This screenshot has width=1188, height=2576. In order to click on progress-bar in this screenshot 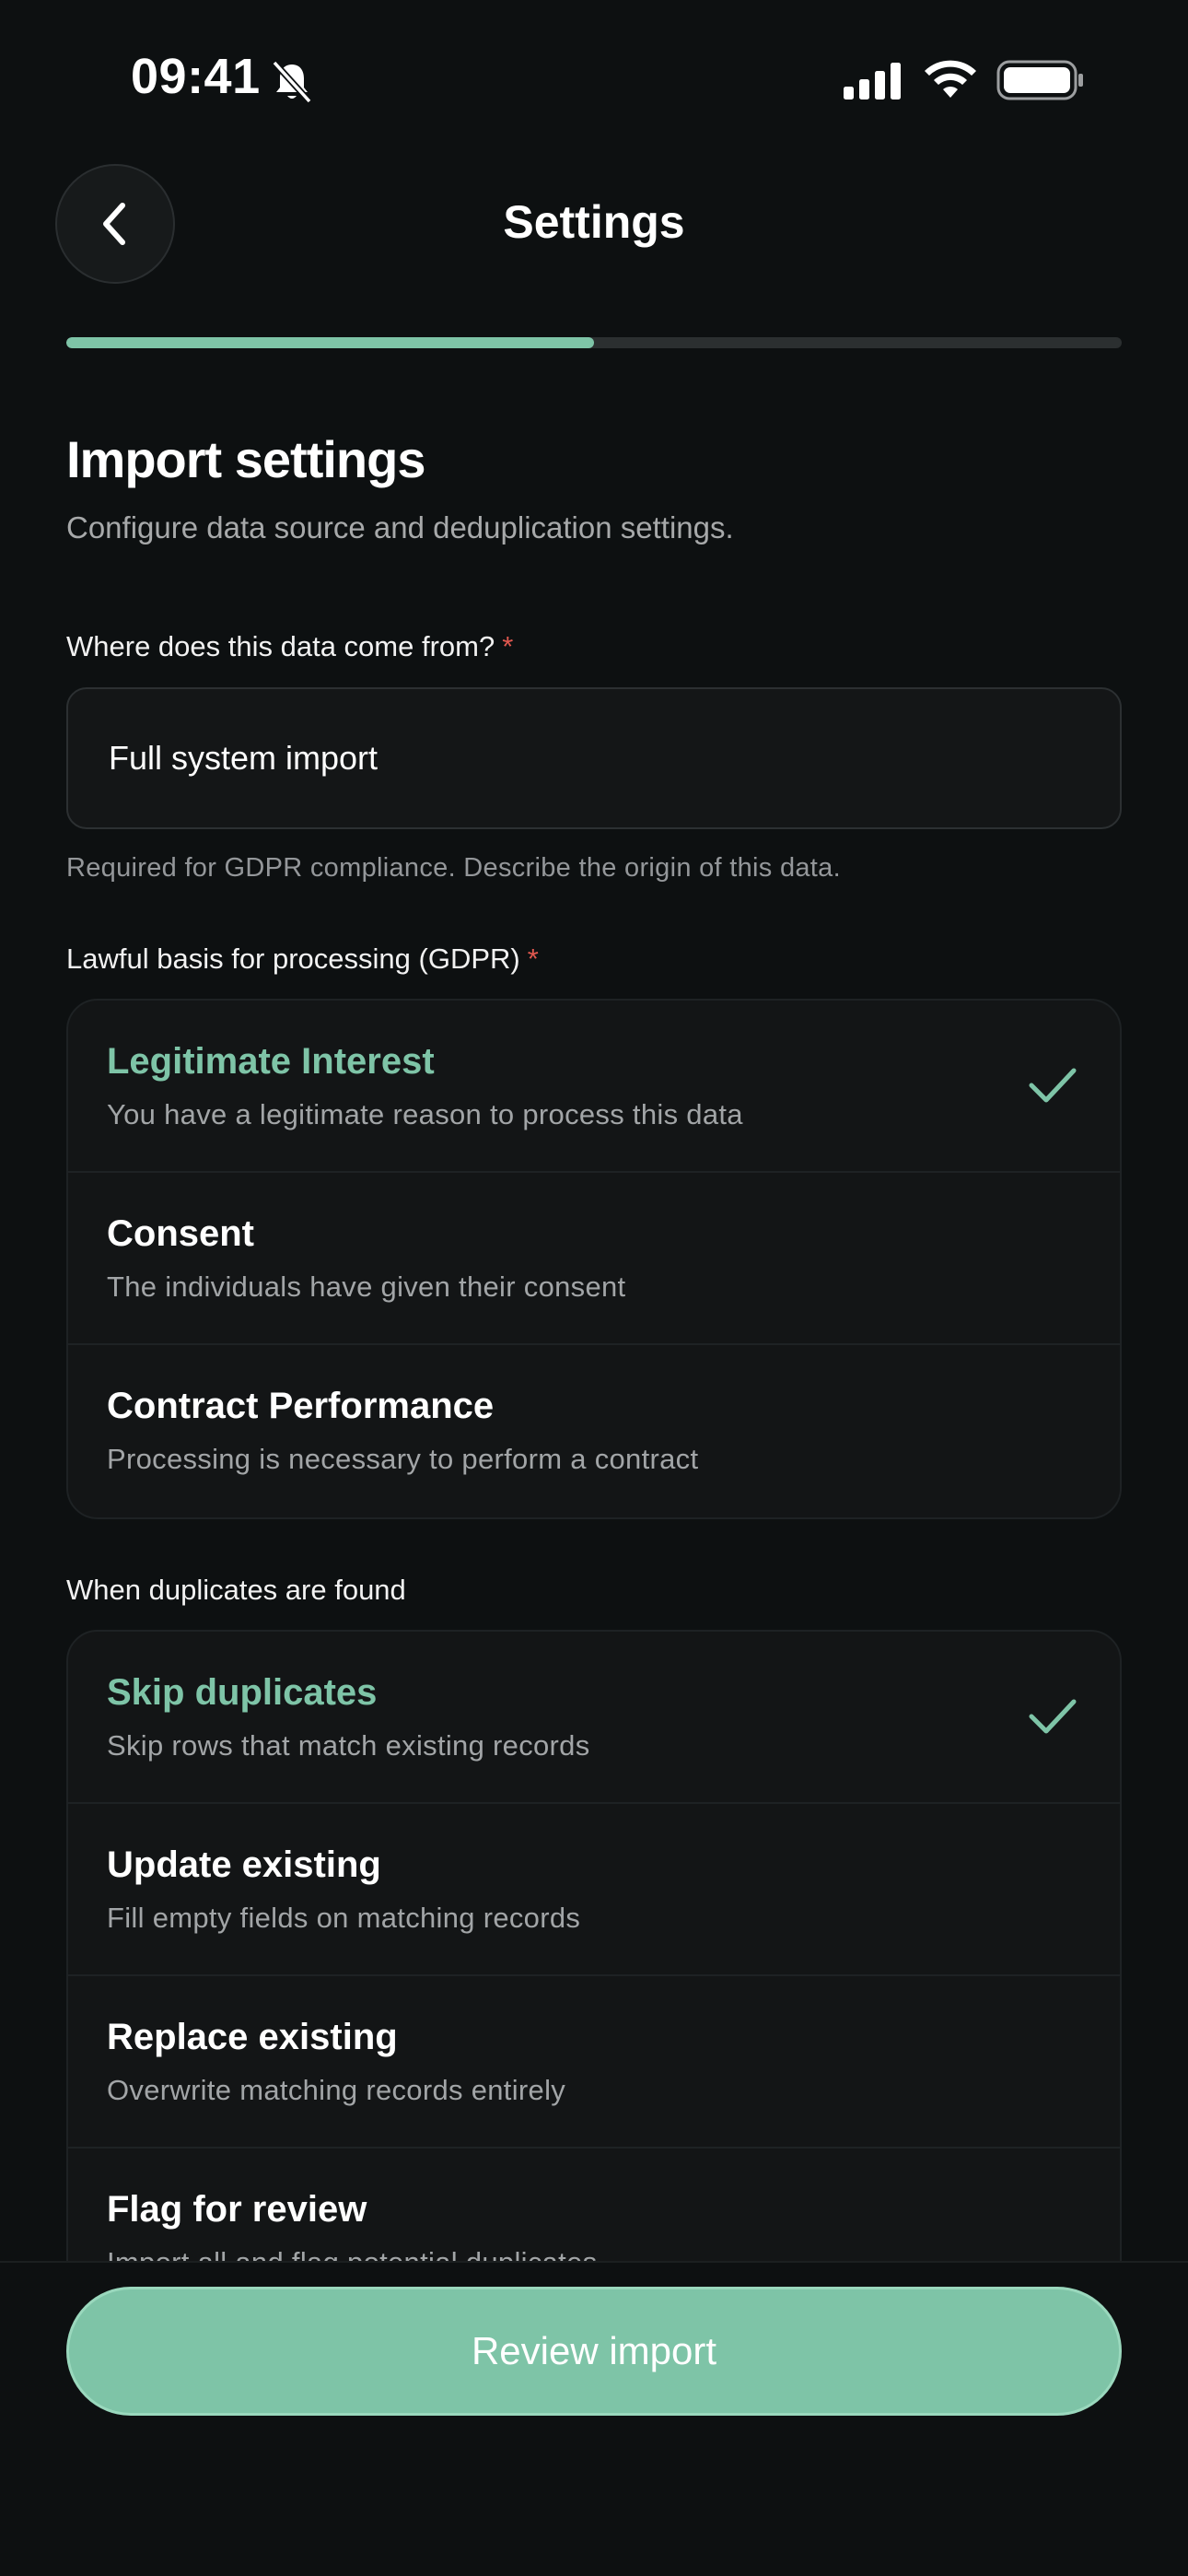, I will do `click(594, 342)`.